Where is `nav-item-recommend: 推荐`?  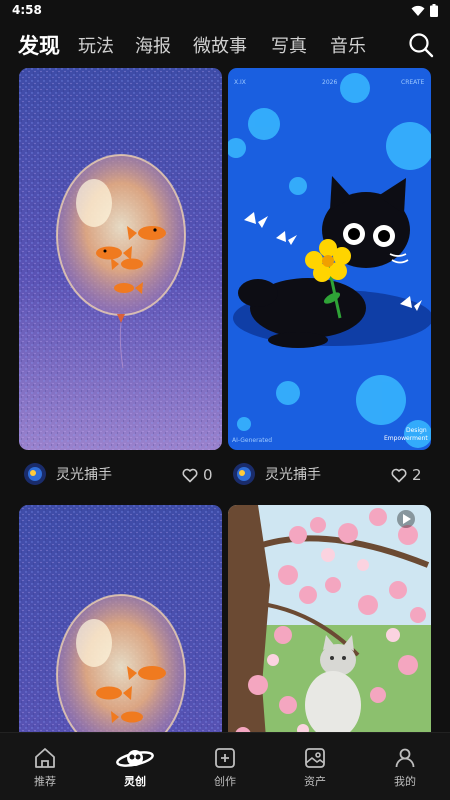 nav-item-recommend: 推荐 is located at coordinates (45, 766).